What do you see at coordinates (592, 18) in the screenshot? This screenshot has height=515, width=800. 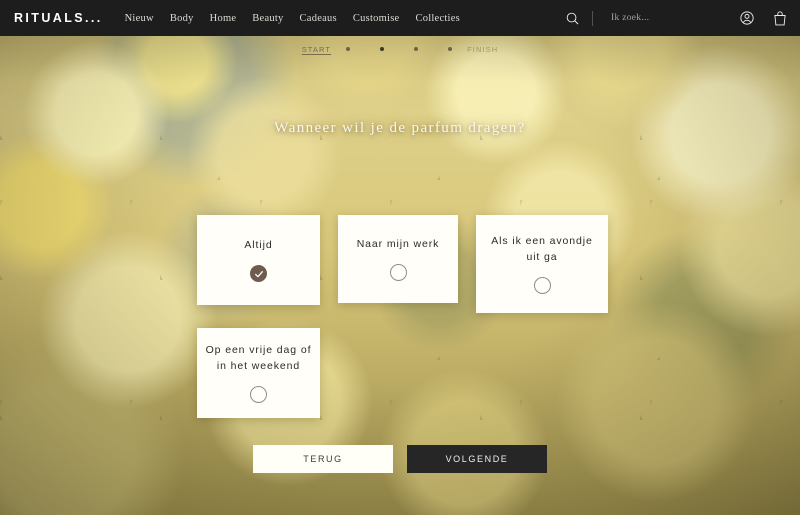 I see `nav-divider` at bounding box center [592, 18].